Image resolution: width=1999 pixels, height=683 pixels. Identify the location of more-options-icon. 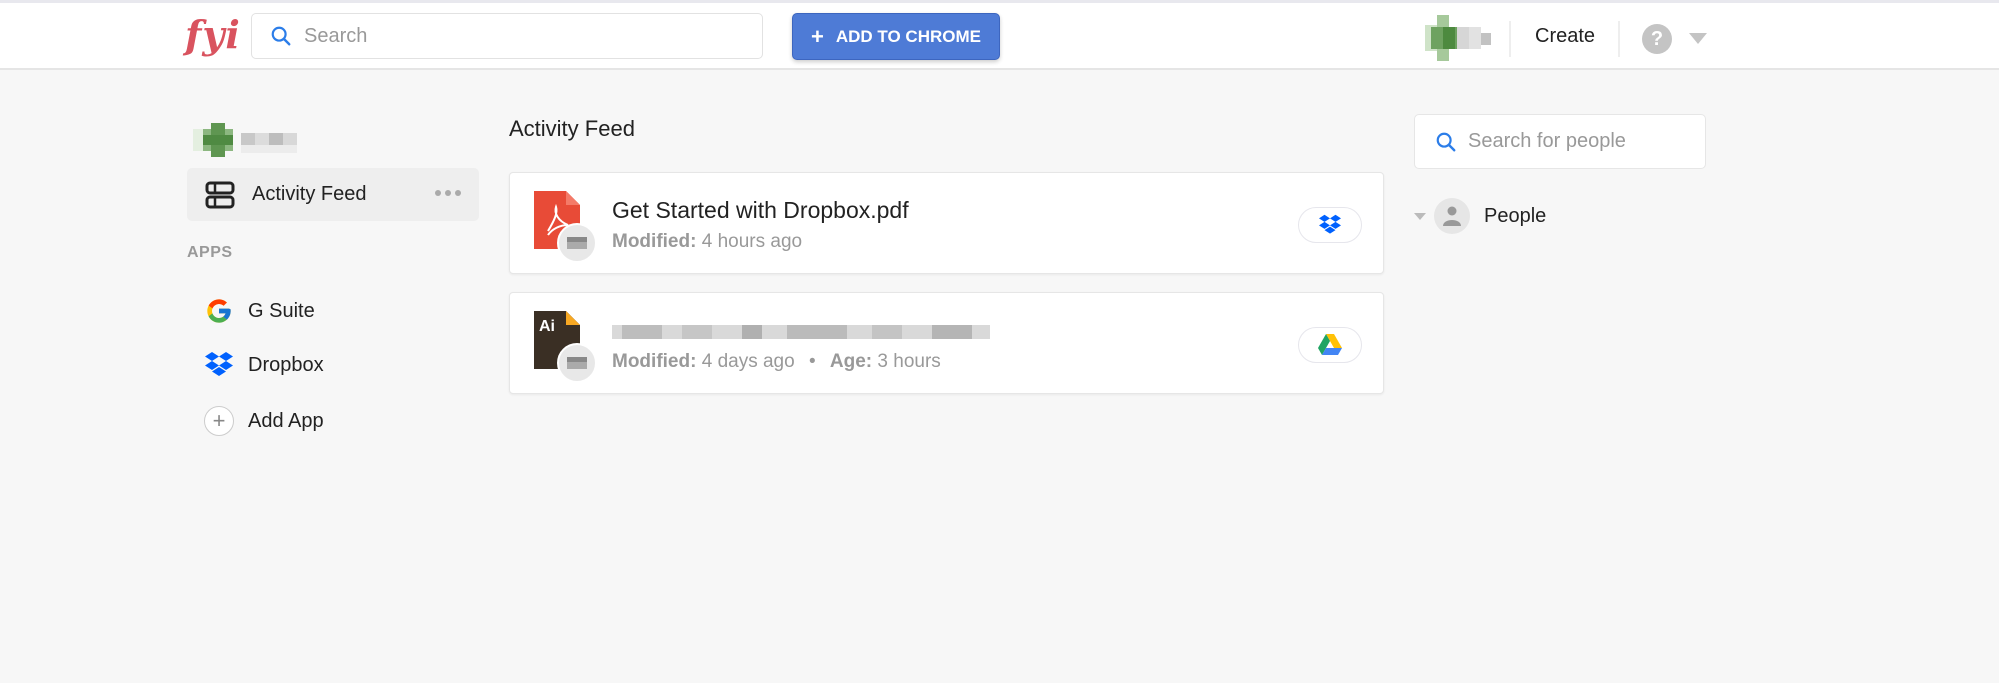
(448, 193).